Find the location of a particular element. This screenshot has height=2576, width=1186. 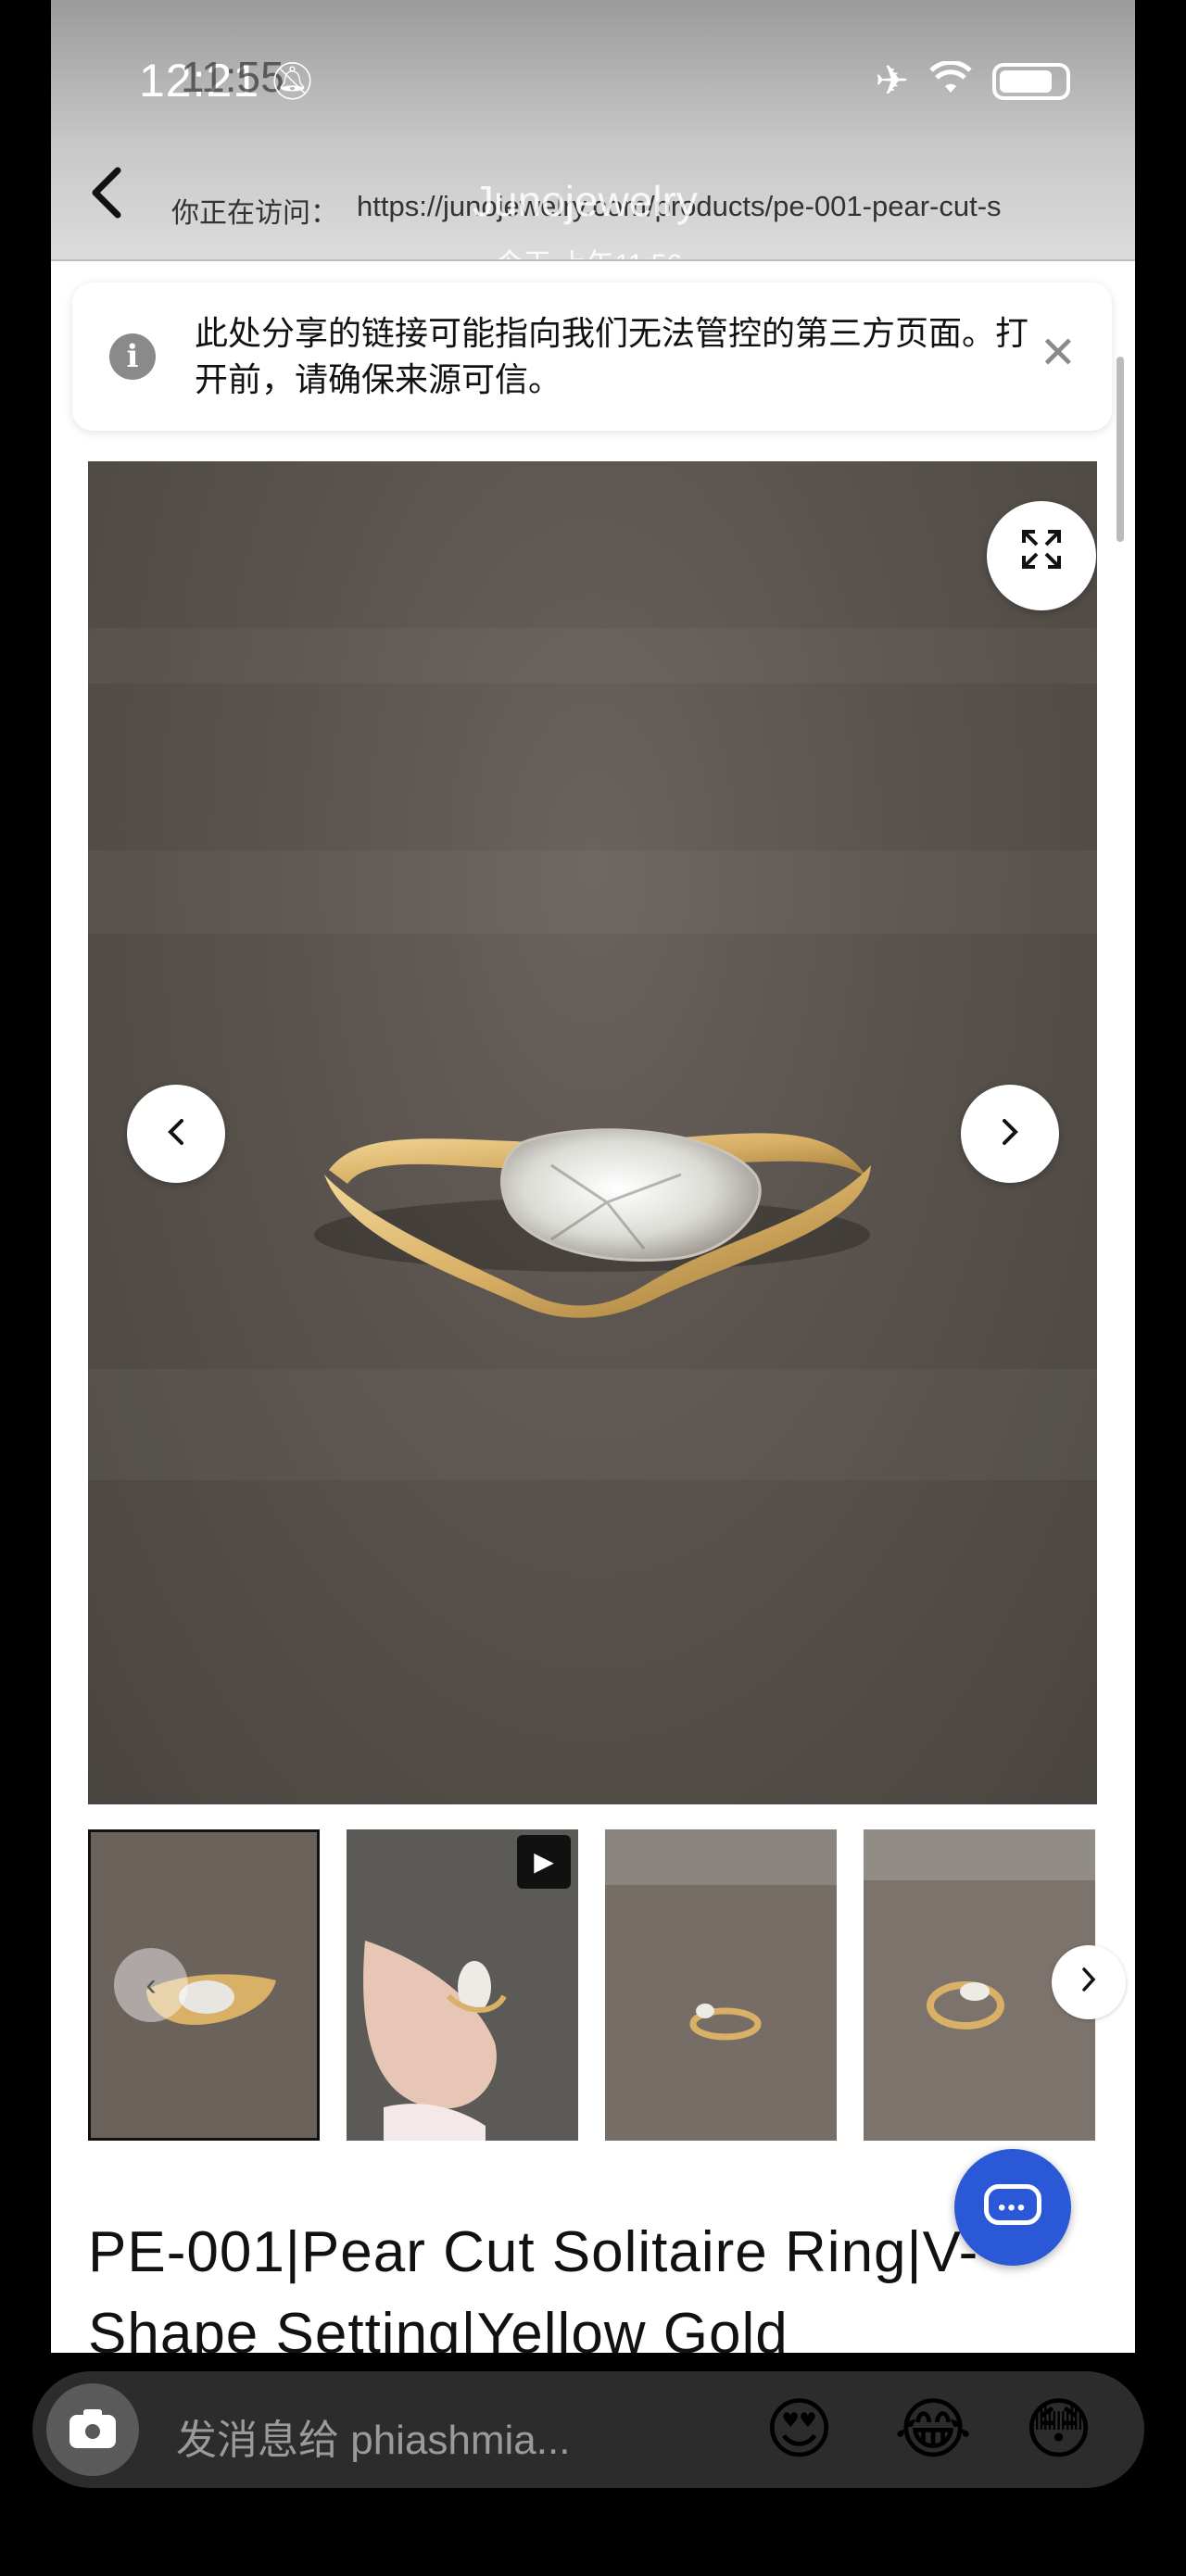

chat-button: ••• is located at coordinates (1012, 2207).